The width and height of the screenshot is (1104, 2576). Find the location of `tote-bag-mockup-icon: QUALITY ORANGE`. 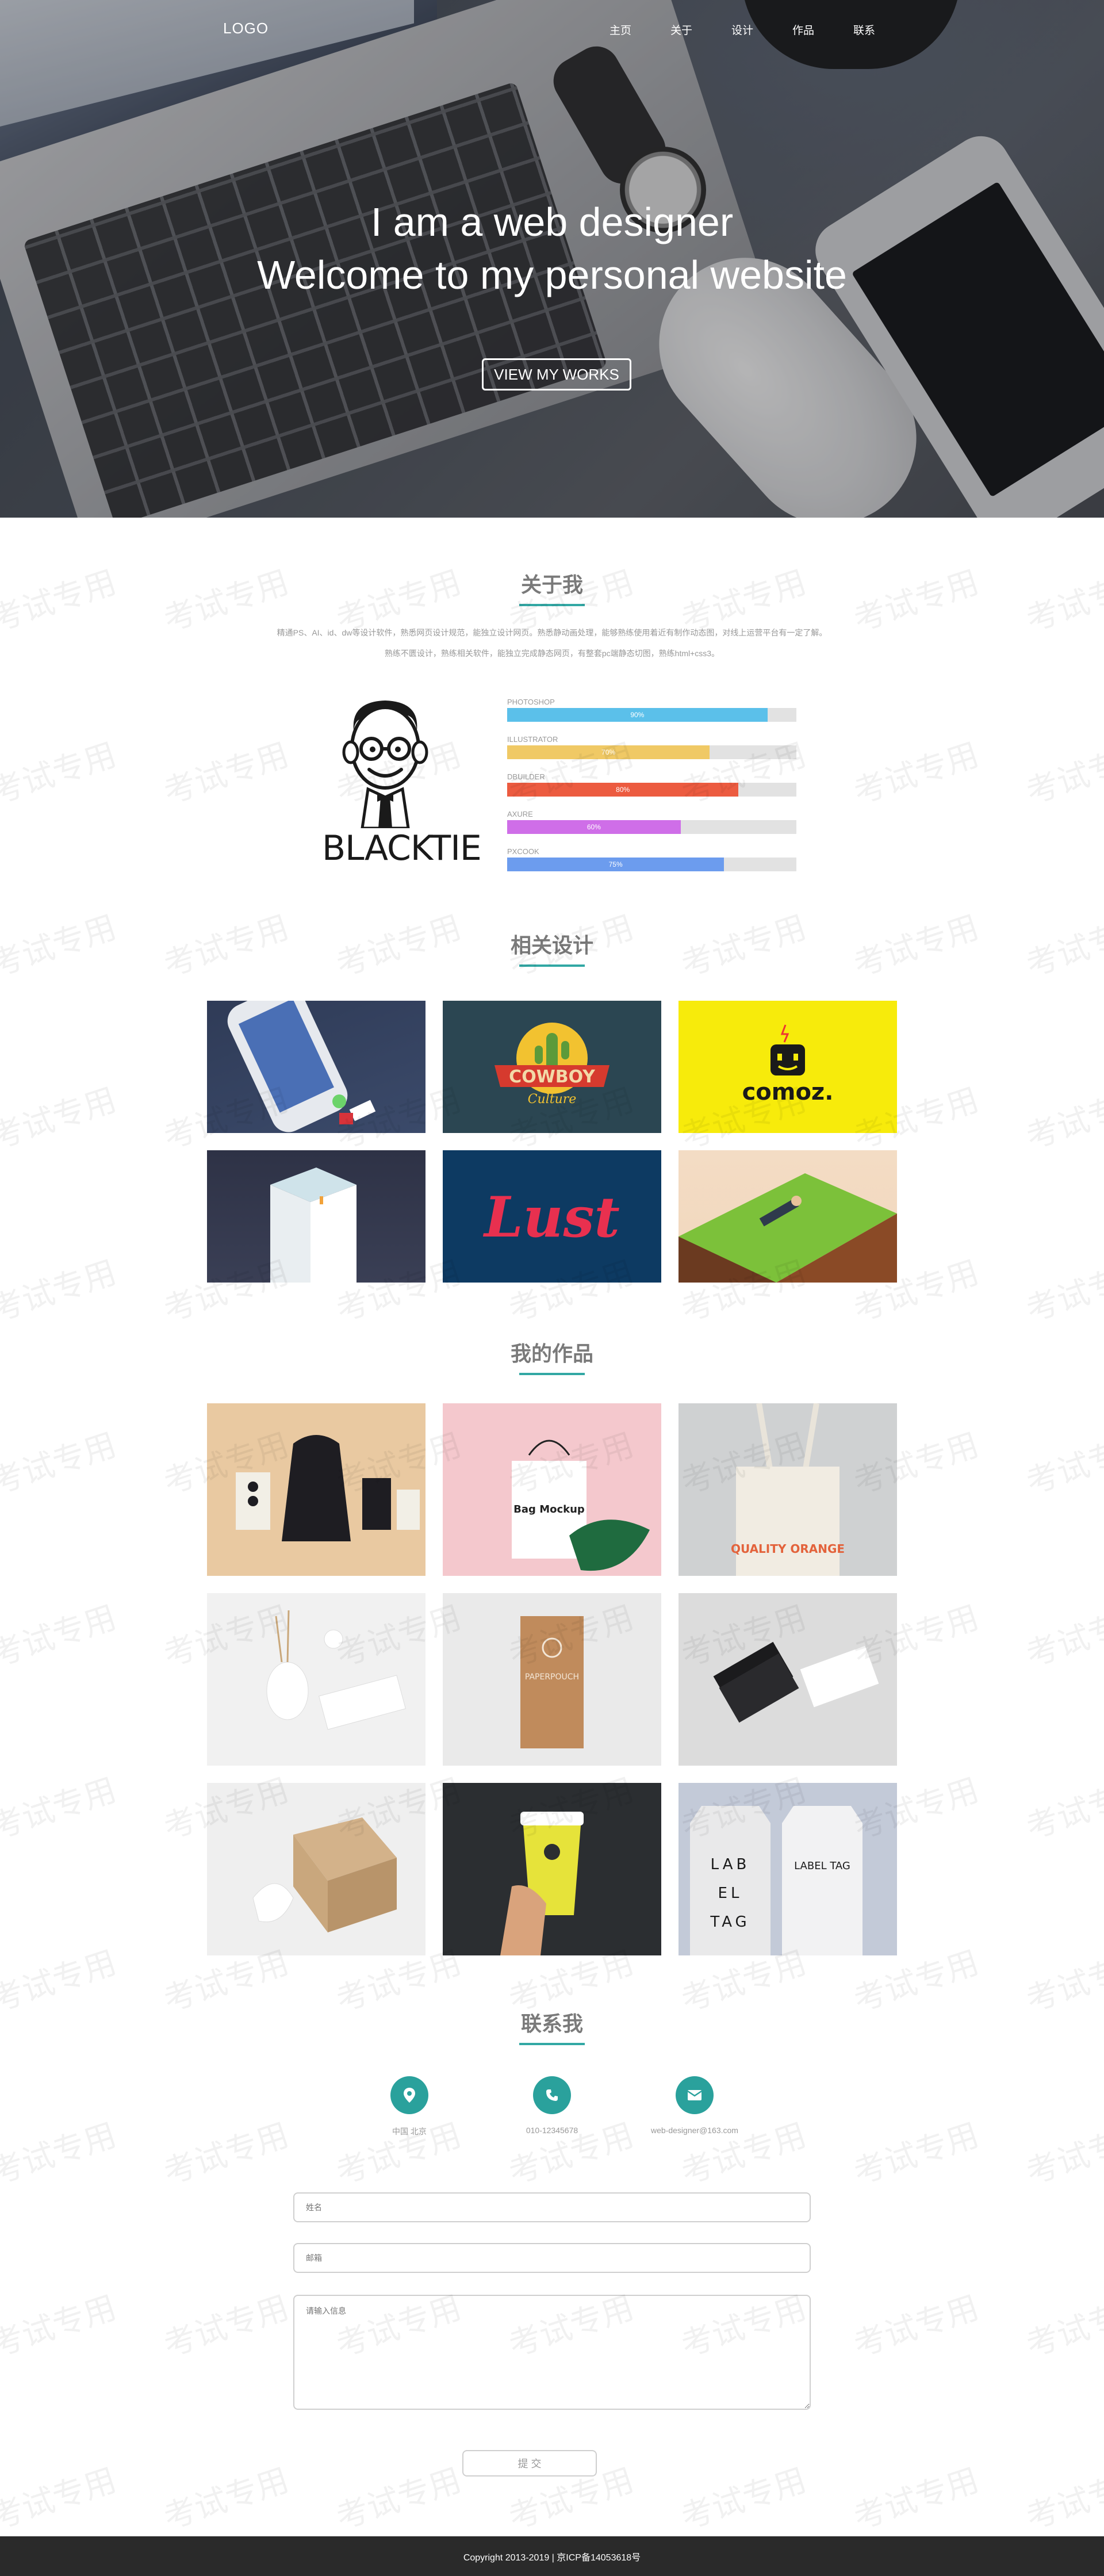

tote-bag-mockup-icon: QUALITY ORANGE is located at coordinates (788, 1489).